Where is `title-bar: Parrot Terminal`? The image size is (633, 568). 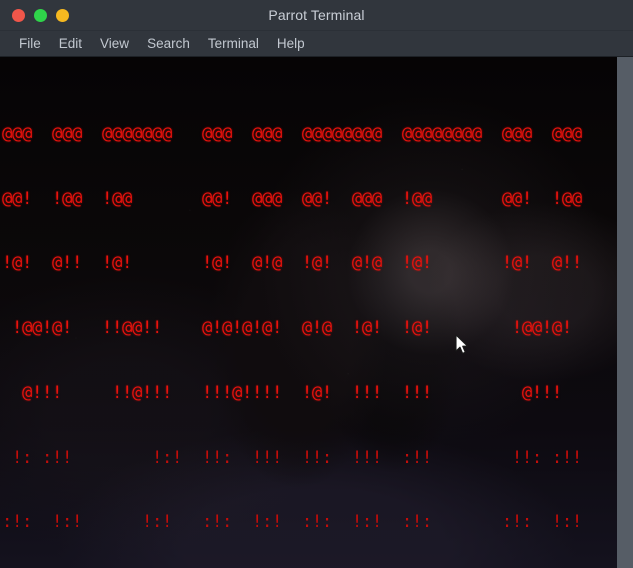 title-bar: Parrot Terminal is located at coordinates (316, 15).